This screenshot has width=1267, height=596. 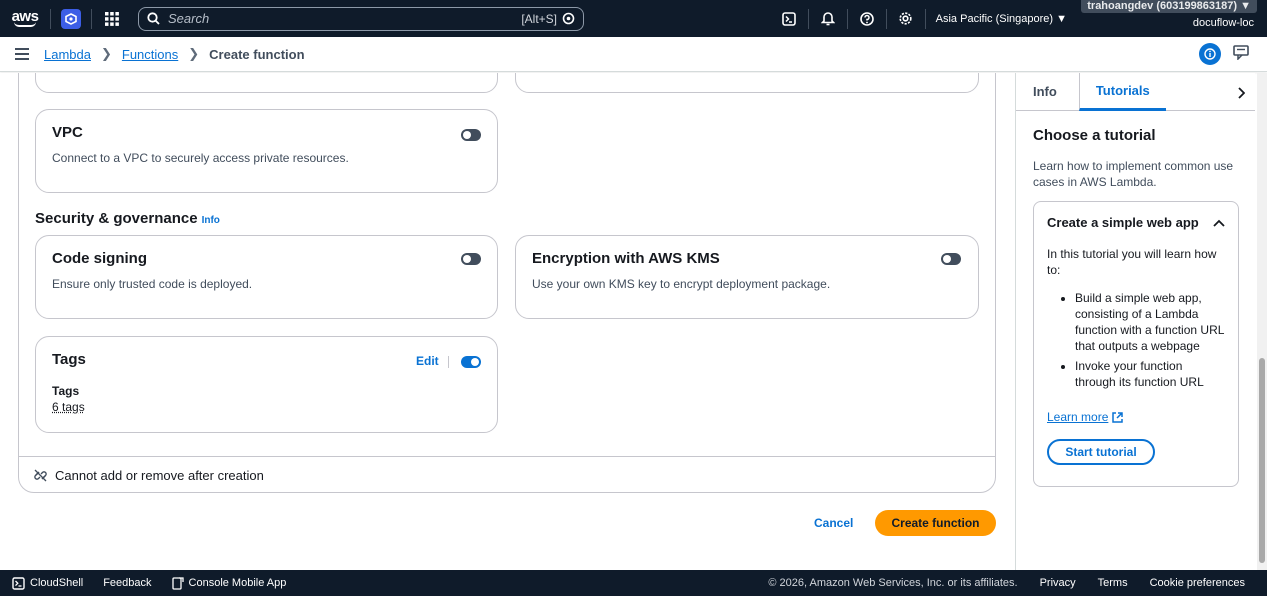 What do you see at coordinates (1210, 54) in the screenshot?
I see `info-panel-icon` at bounding box center [1210, 54].